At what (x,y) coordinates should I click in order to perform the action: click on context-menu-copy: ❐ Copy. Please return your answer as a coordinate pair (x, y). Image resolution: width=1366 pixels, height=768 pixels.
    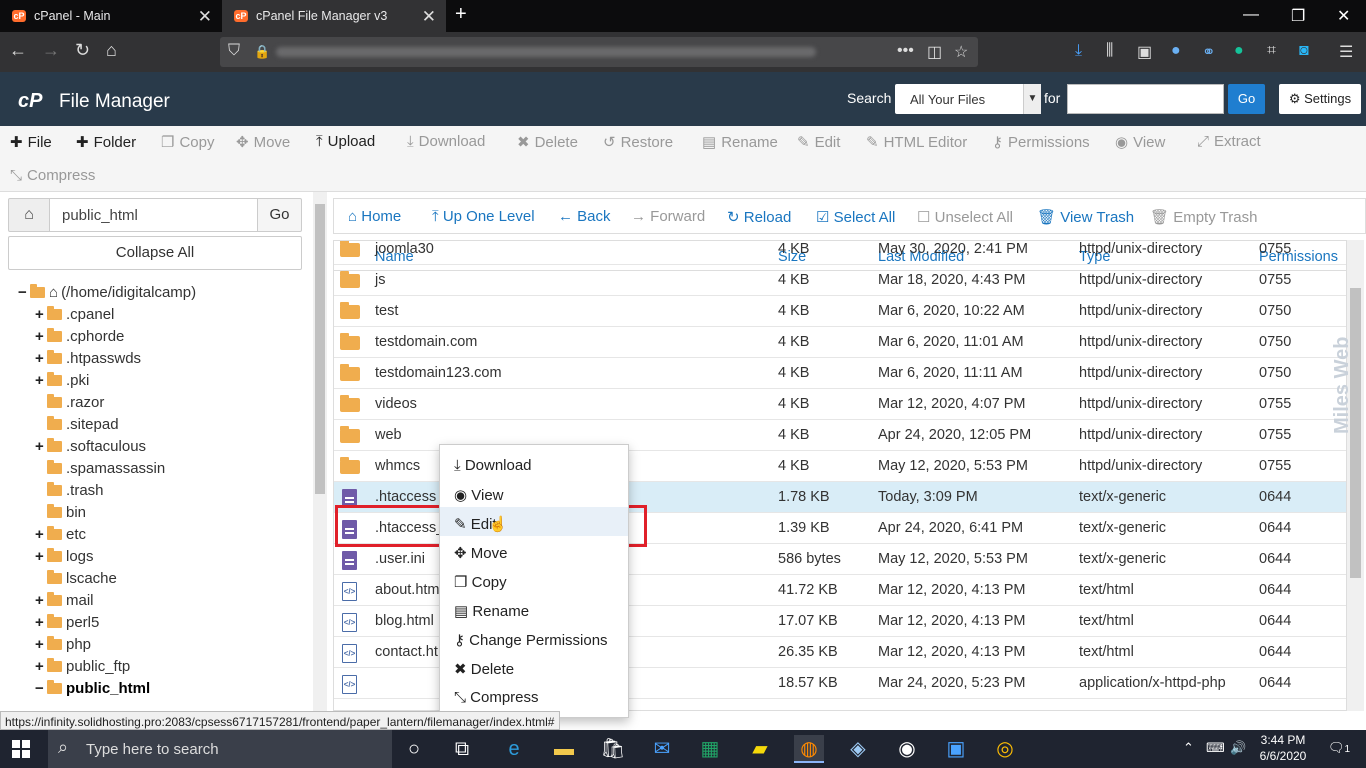
    Looking at the image, I should click on (534, 579).